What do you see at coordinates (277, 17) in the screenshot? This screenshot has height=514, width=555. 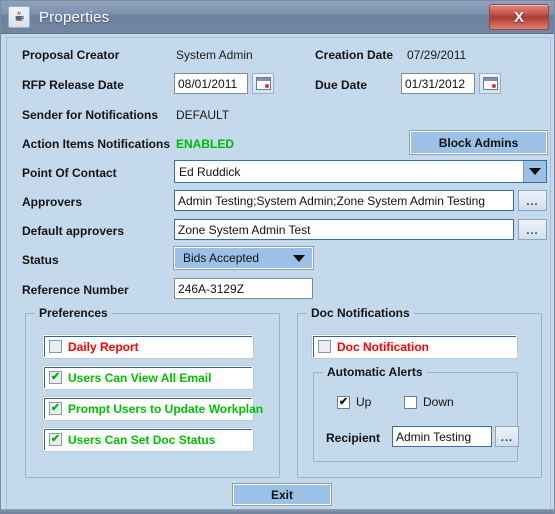 I see `title-bar: Properties X` at bounding box center [277, 17].